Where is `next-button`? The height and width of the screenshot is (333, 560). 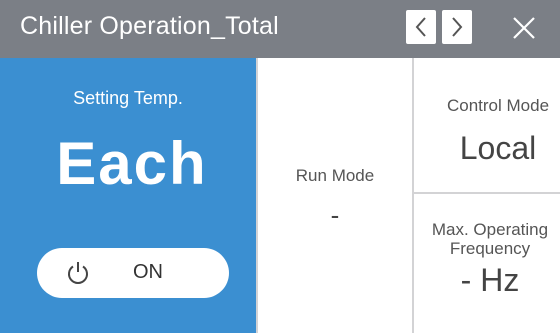
next-button is located at coordinates (457, 27).